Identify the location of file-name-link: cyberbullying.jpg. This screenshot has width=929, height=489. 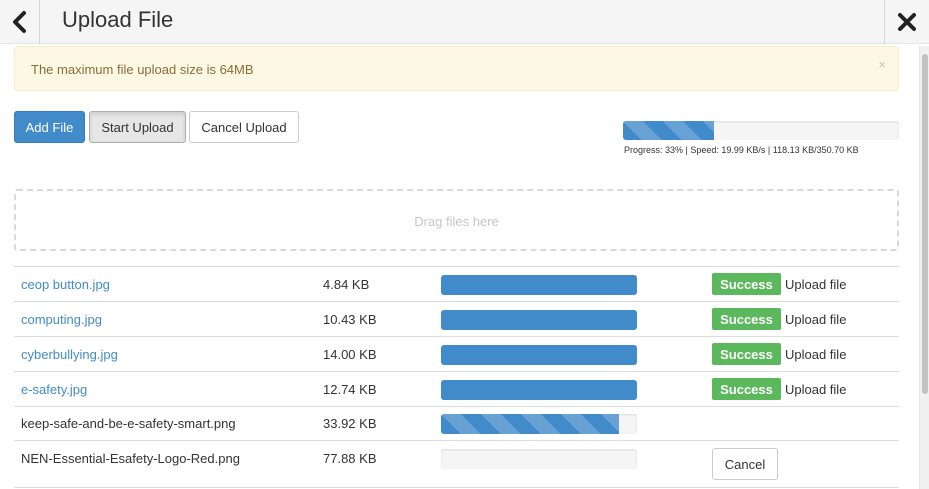
(69, 354).